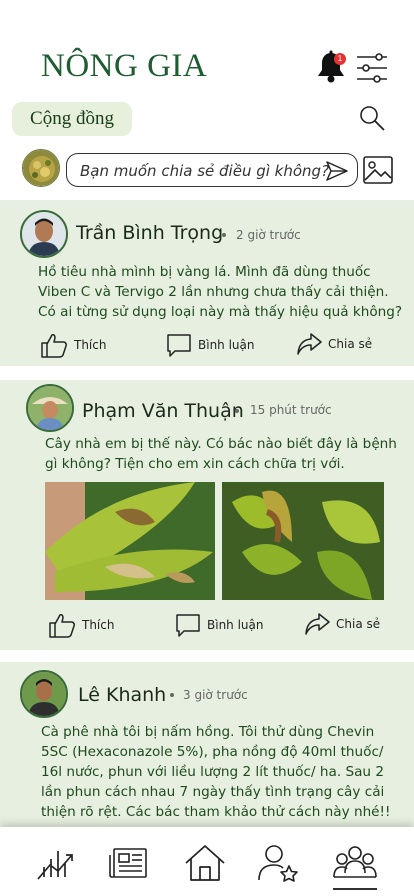  I want to click on home-icon, so click(205, 863).